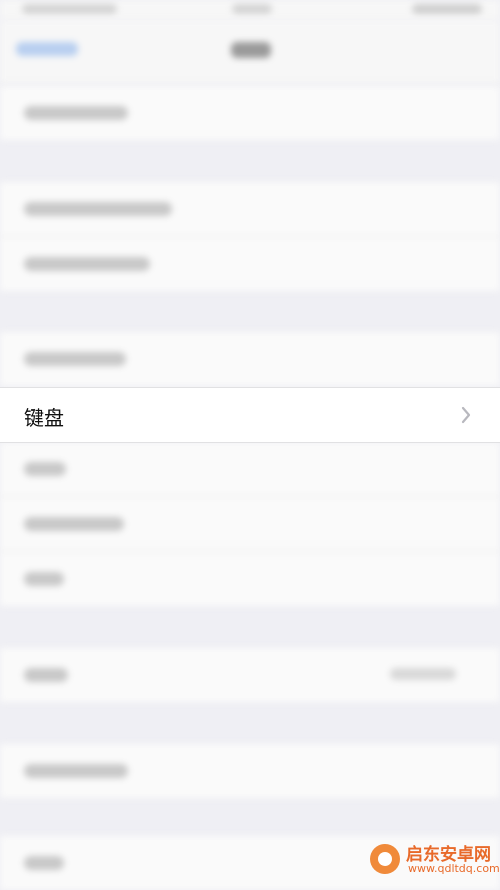 The height and width of the screenshot is (890, 500). What do you see at coordinates (251, 50) in the screenshot?
I see `page-title` at bounding box center [251, 50].